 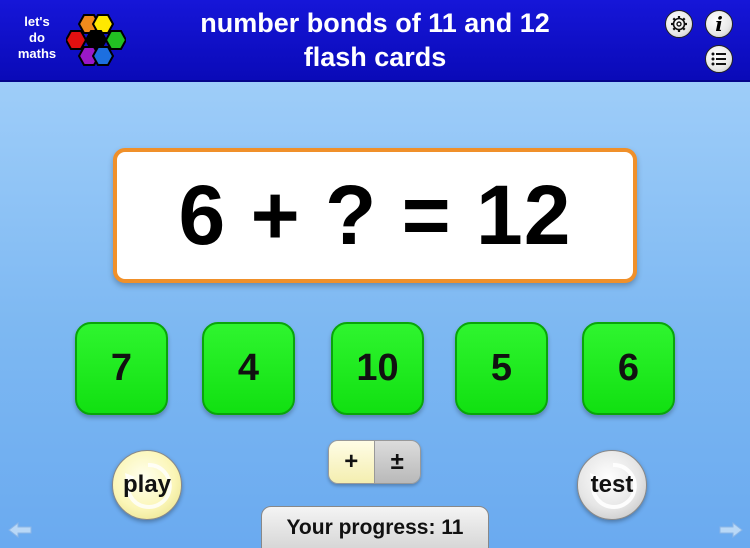 What do you see at coordinates (375, 57) in the screenshot?
I see `title-line-2: flash cards` at bounding box center [375, 57].